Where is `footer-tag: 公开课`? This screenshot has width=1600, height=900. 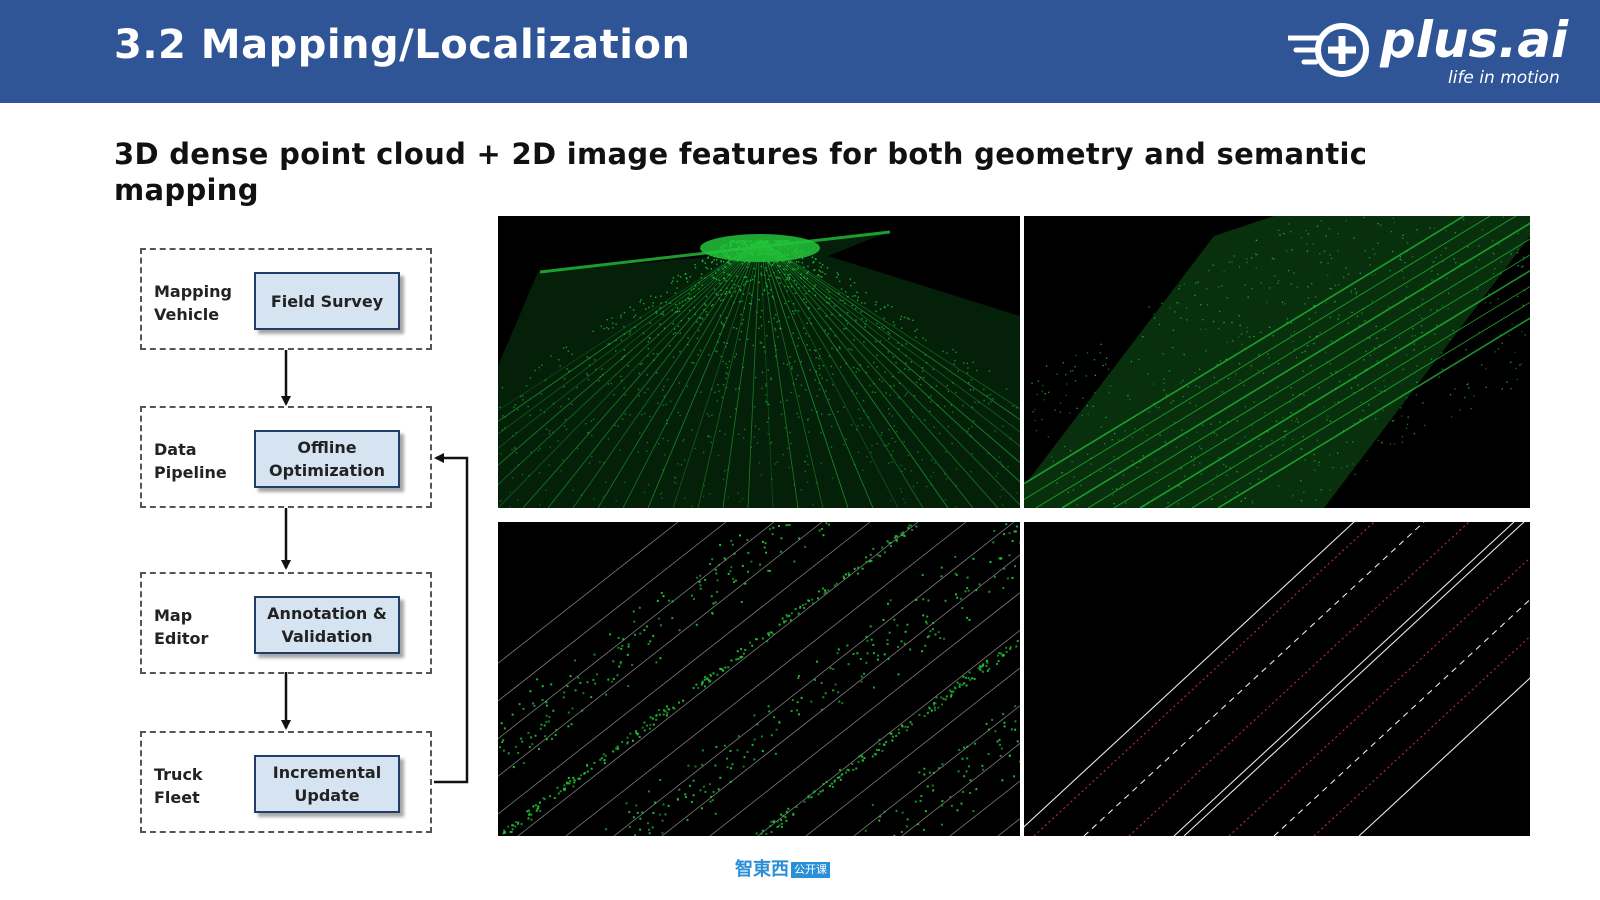
footer-tag: 公开课 is located at coordinates (810, 870).